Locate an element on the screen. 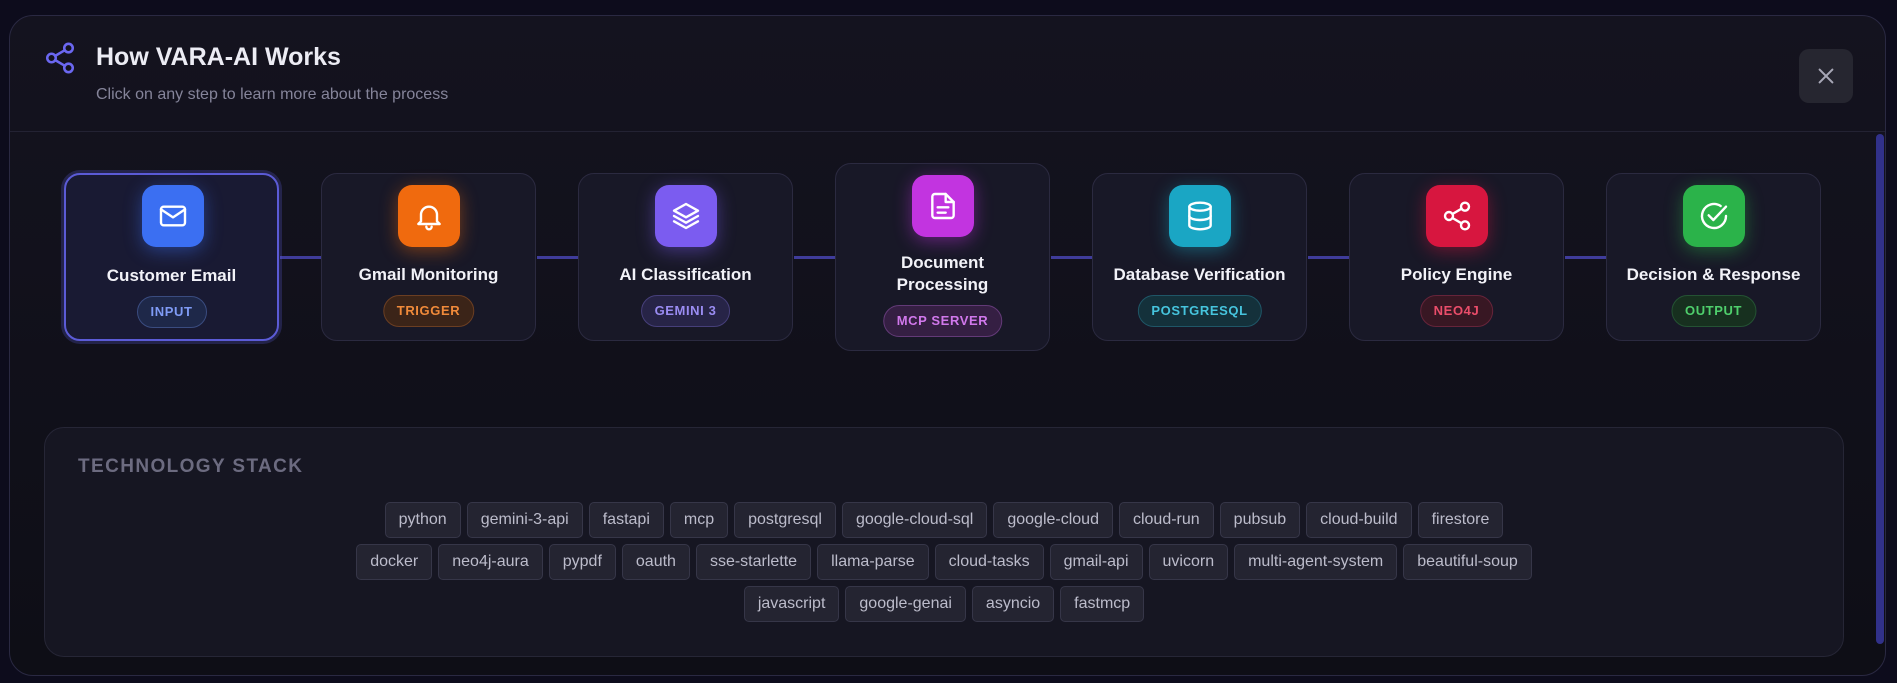 The width and height of the screenshot is (1897, 683). step-tag: OUTPUT is located at coordinates (1713, 311).